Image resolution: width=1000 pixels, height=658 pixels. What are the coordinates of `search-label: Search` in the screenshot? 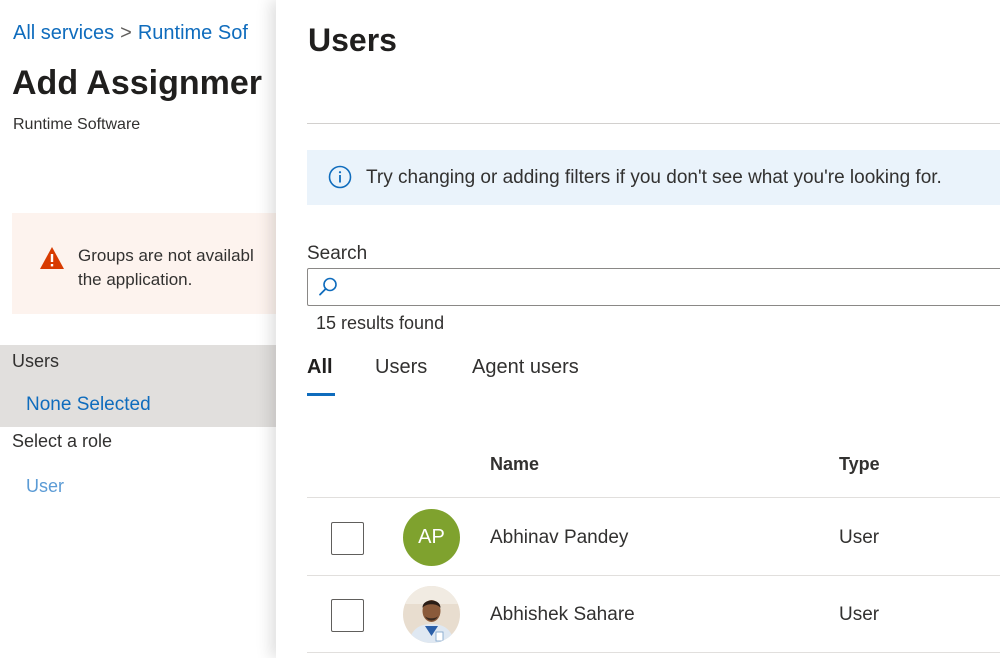 It's located at (337, 253).